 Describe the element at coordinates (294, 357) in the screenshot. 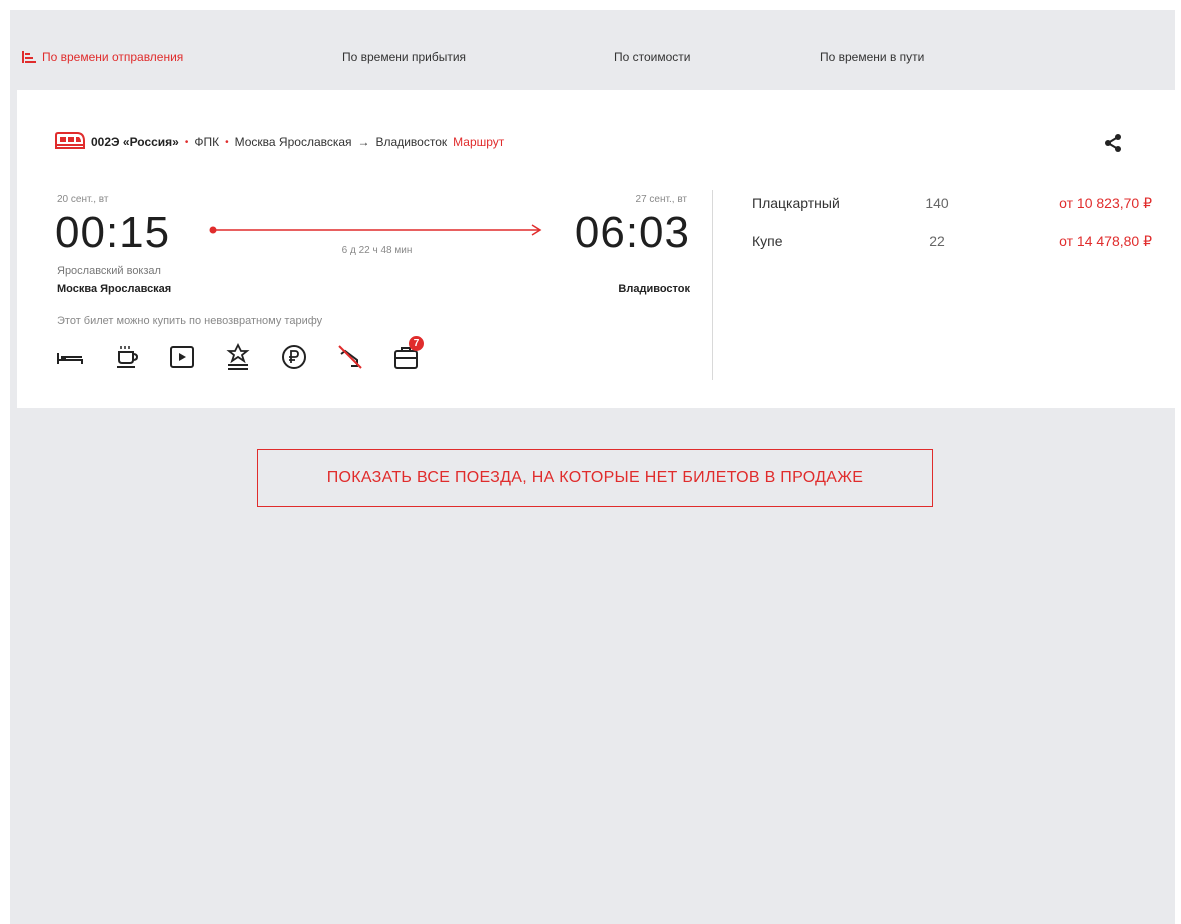

I see `ruble-icon` at that location.